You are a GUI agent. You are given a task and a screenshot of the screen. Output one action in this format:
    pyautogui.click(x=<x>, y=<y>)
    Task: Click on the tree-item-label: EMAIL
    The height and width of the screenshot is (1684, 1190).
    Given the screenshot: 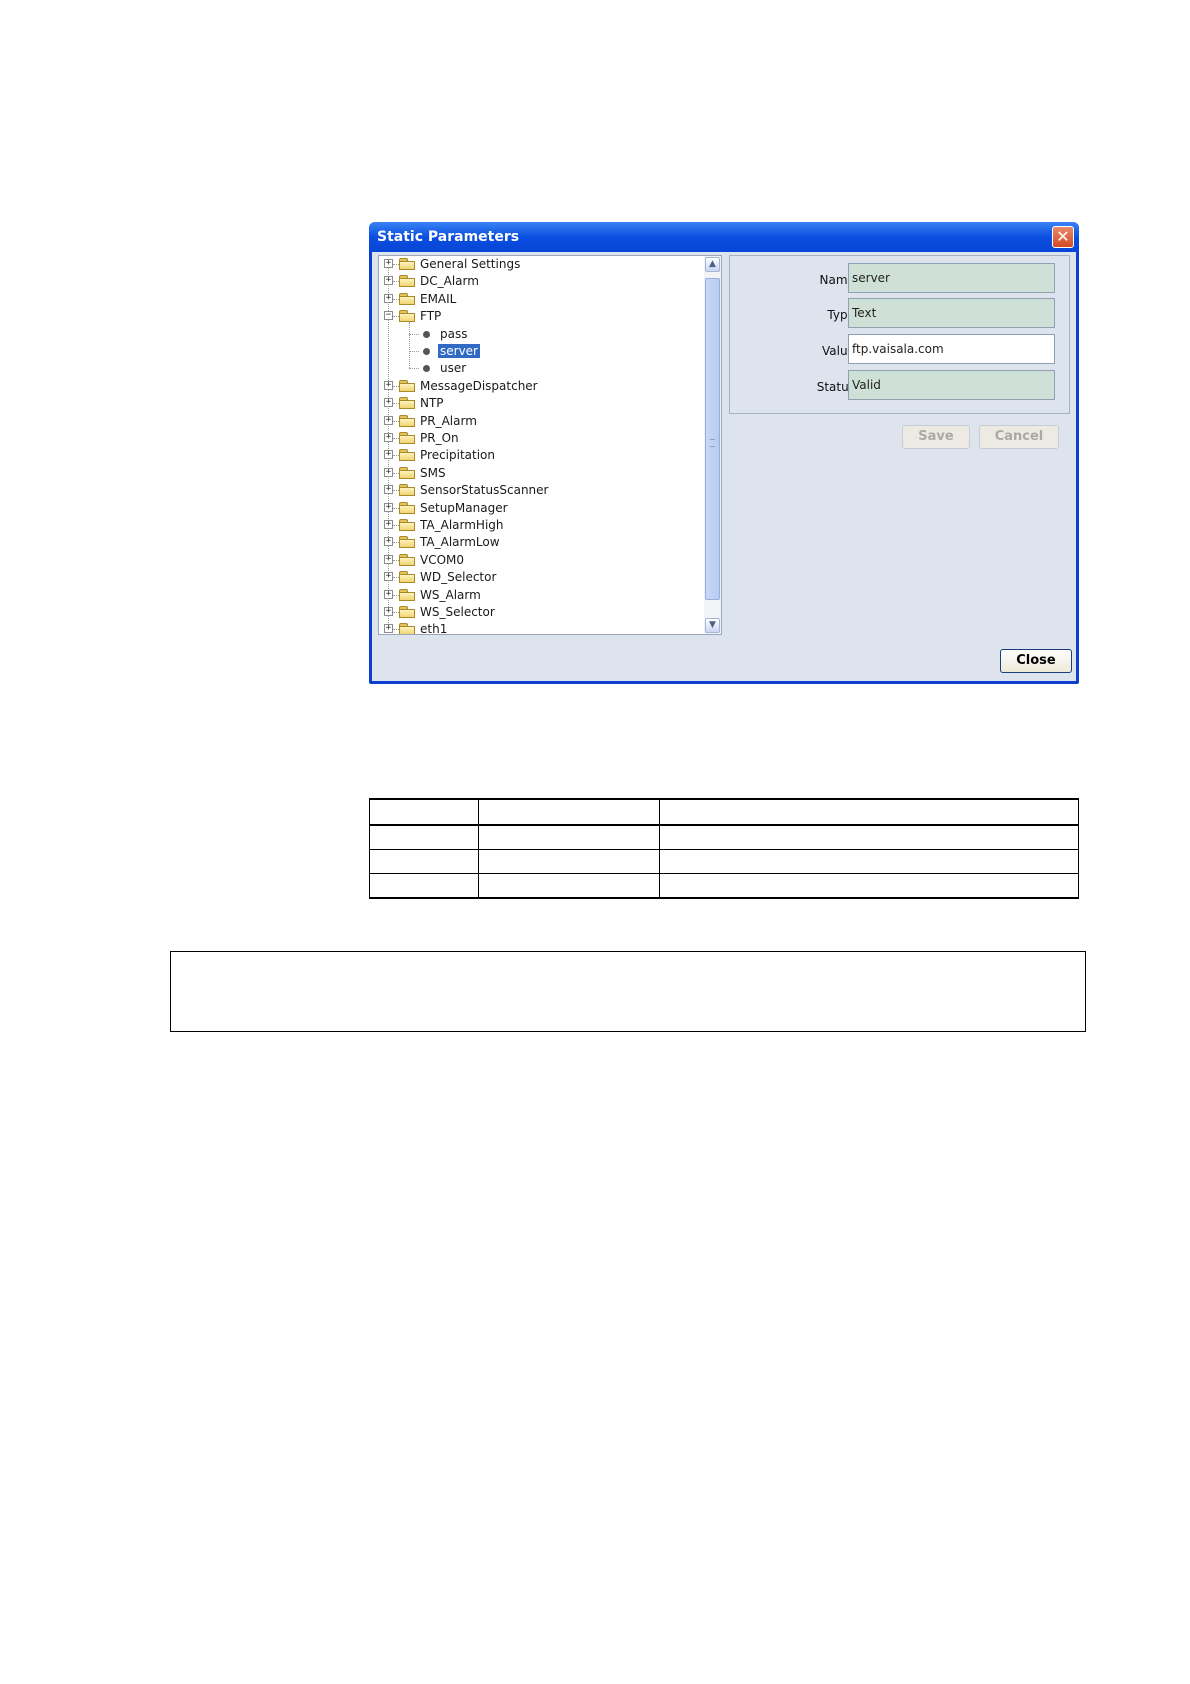 What is the action you would take?
    pyautogui.click(x=438, y=298)
    